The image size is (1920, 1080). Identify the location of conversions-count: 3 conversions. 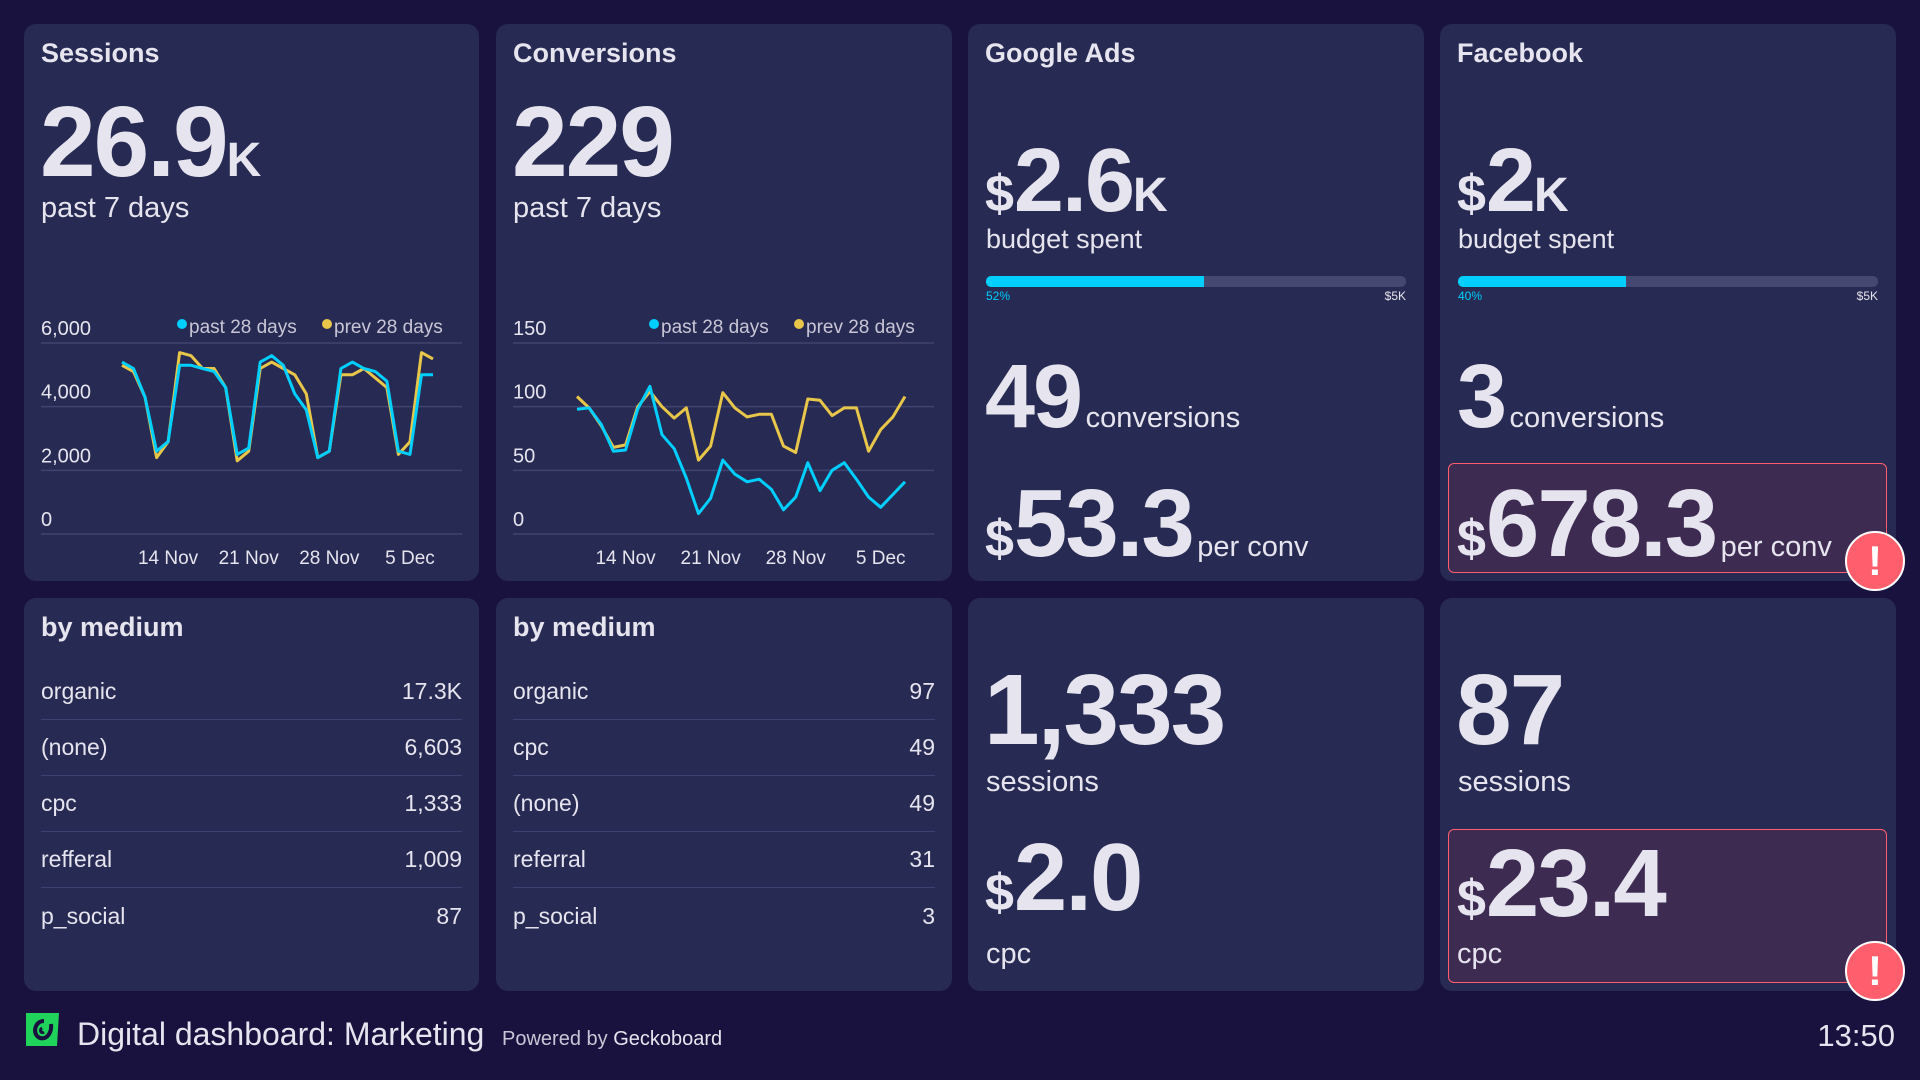
(1560, 397).